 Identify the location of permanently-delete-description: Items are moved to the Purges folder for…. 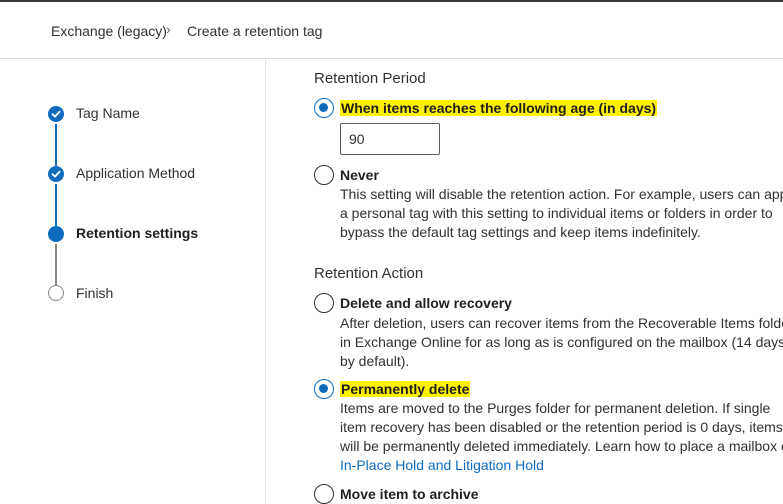
(561, 436).